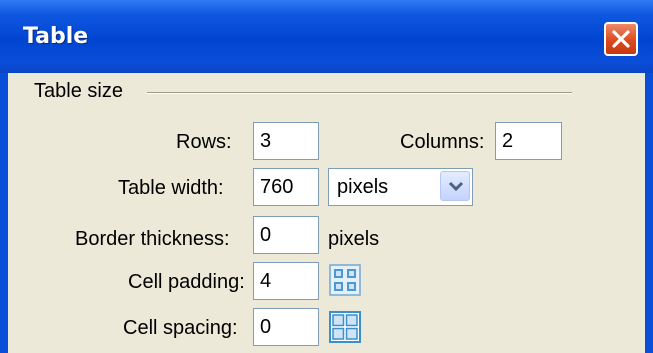 This screenshot has width=653, height=353. What do you see at coordinates (286, 235) in the screenshot?
I see `border-thickness-input: 0` at bounding box center [286, 235].